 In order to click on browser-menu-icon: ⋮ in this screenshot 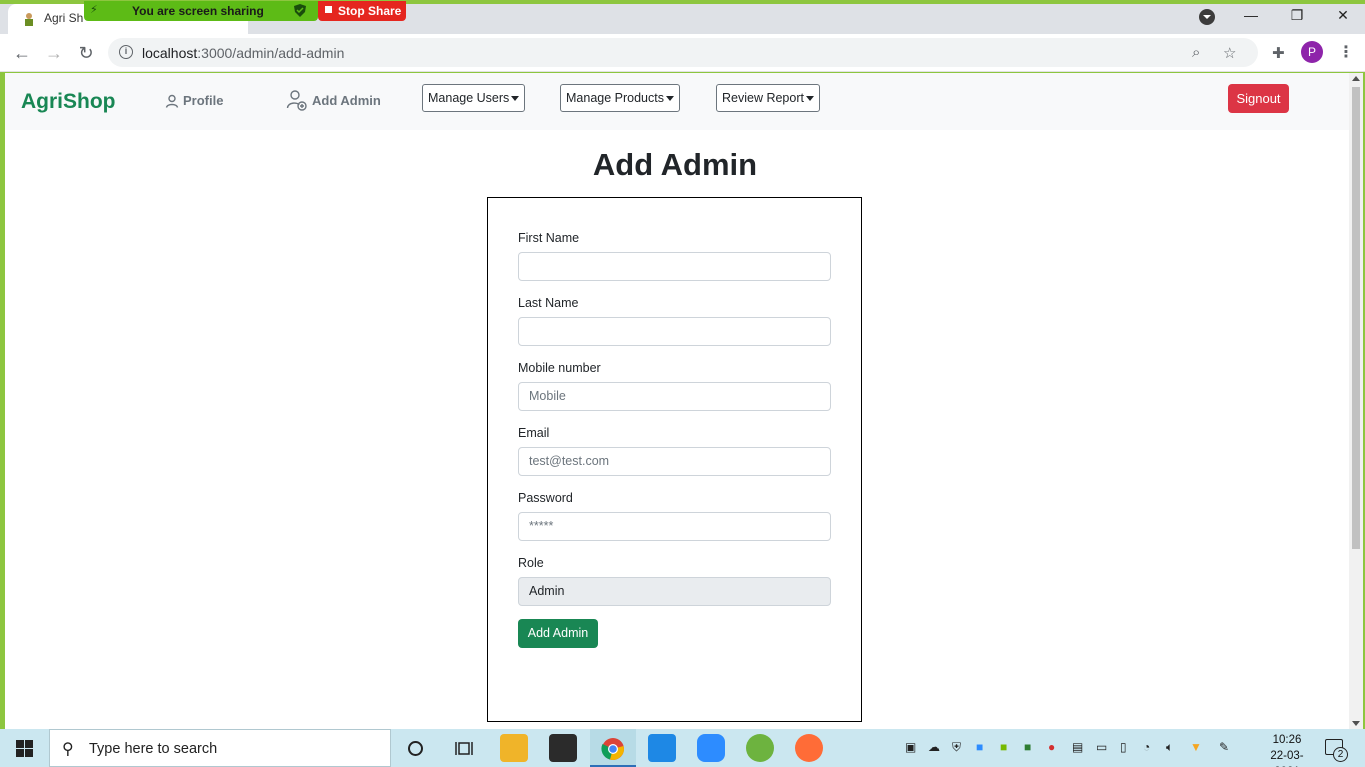, I will do `click(1346, 52)`.